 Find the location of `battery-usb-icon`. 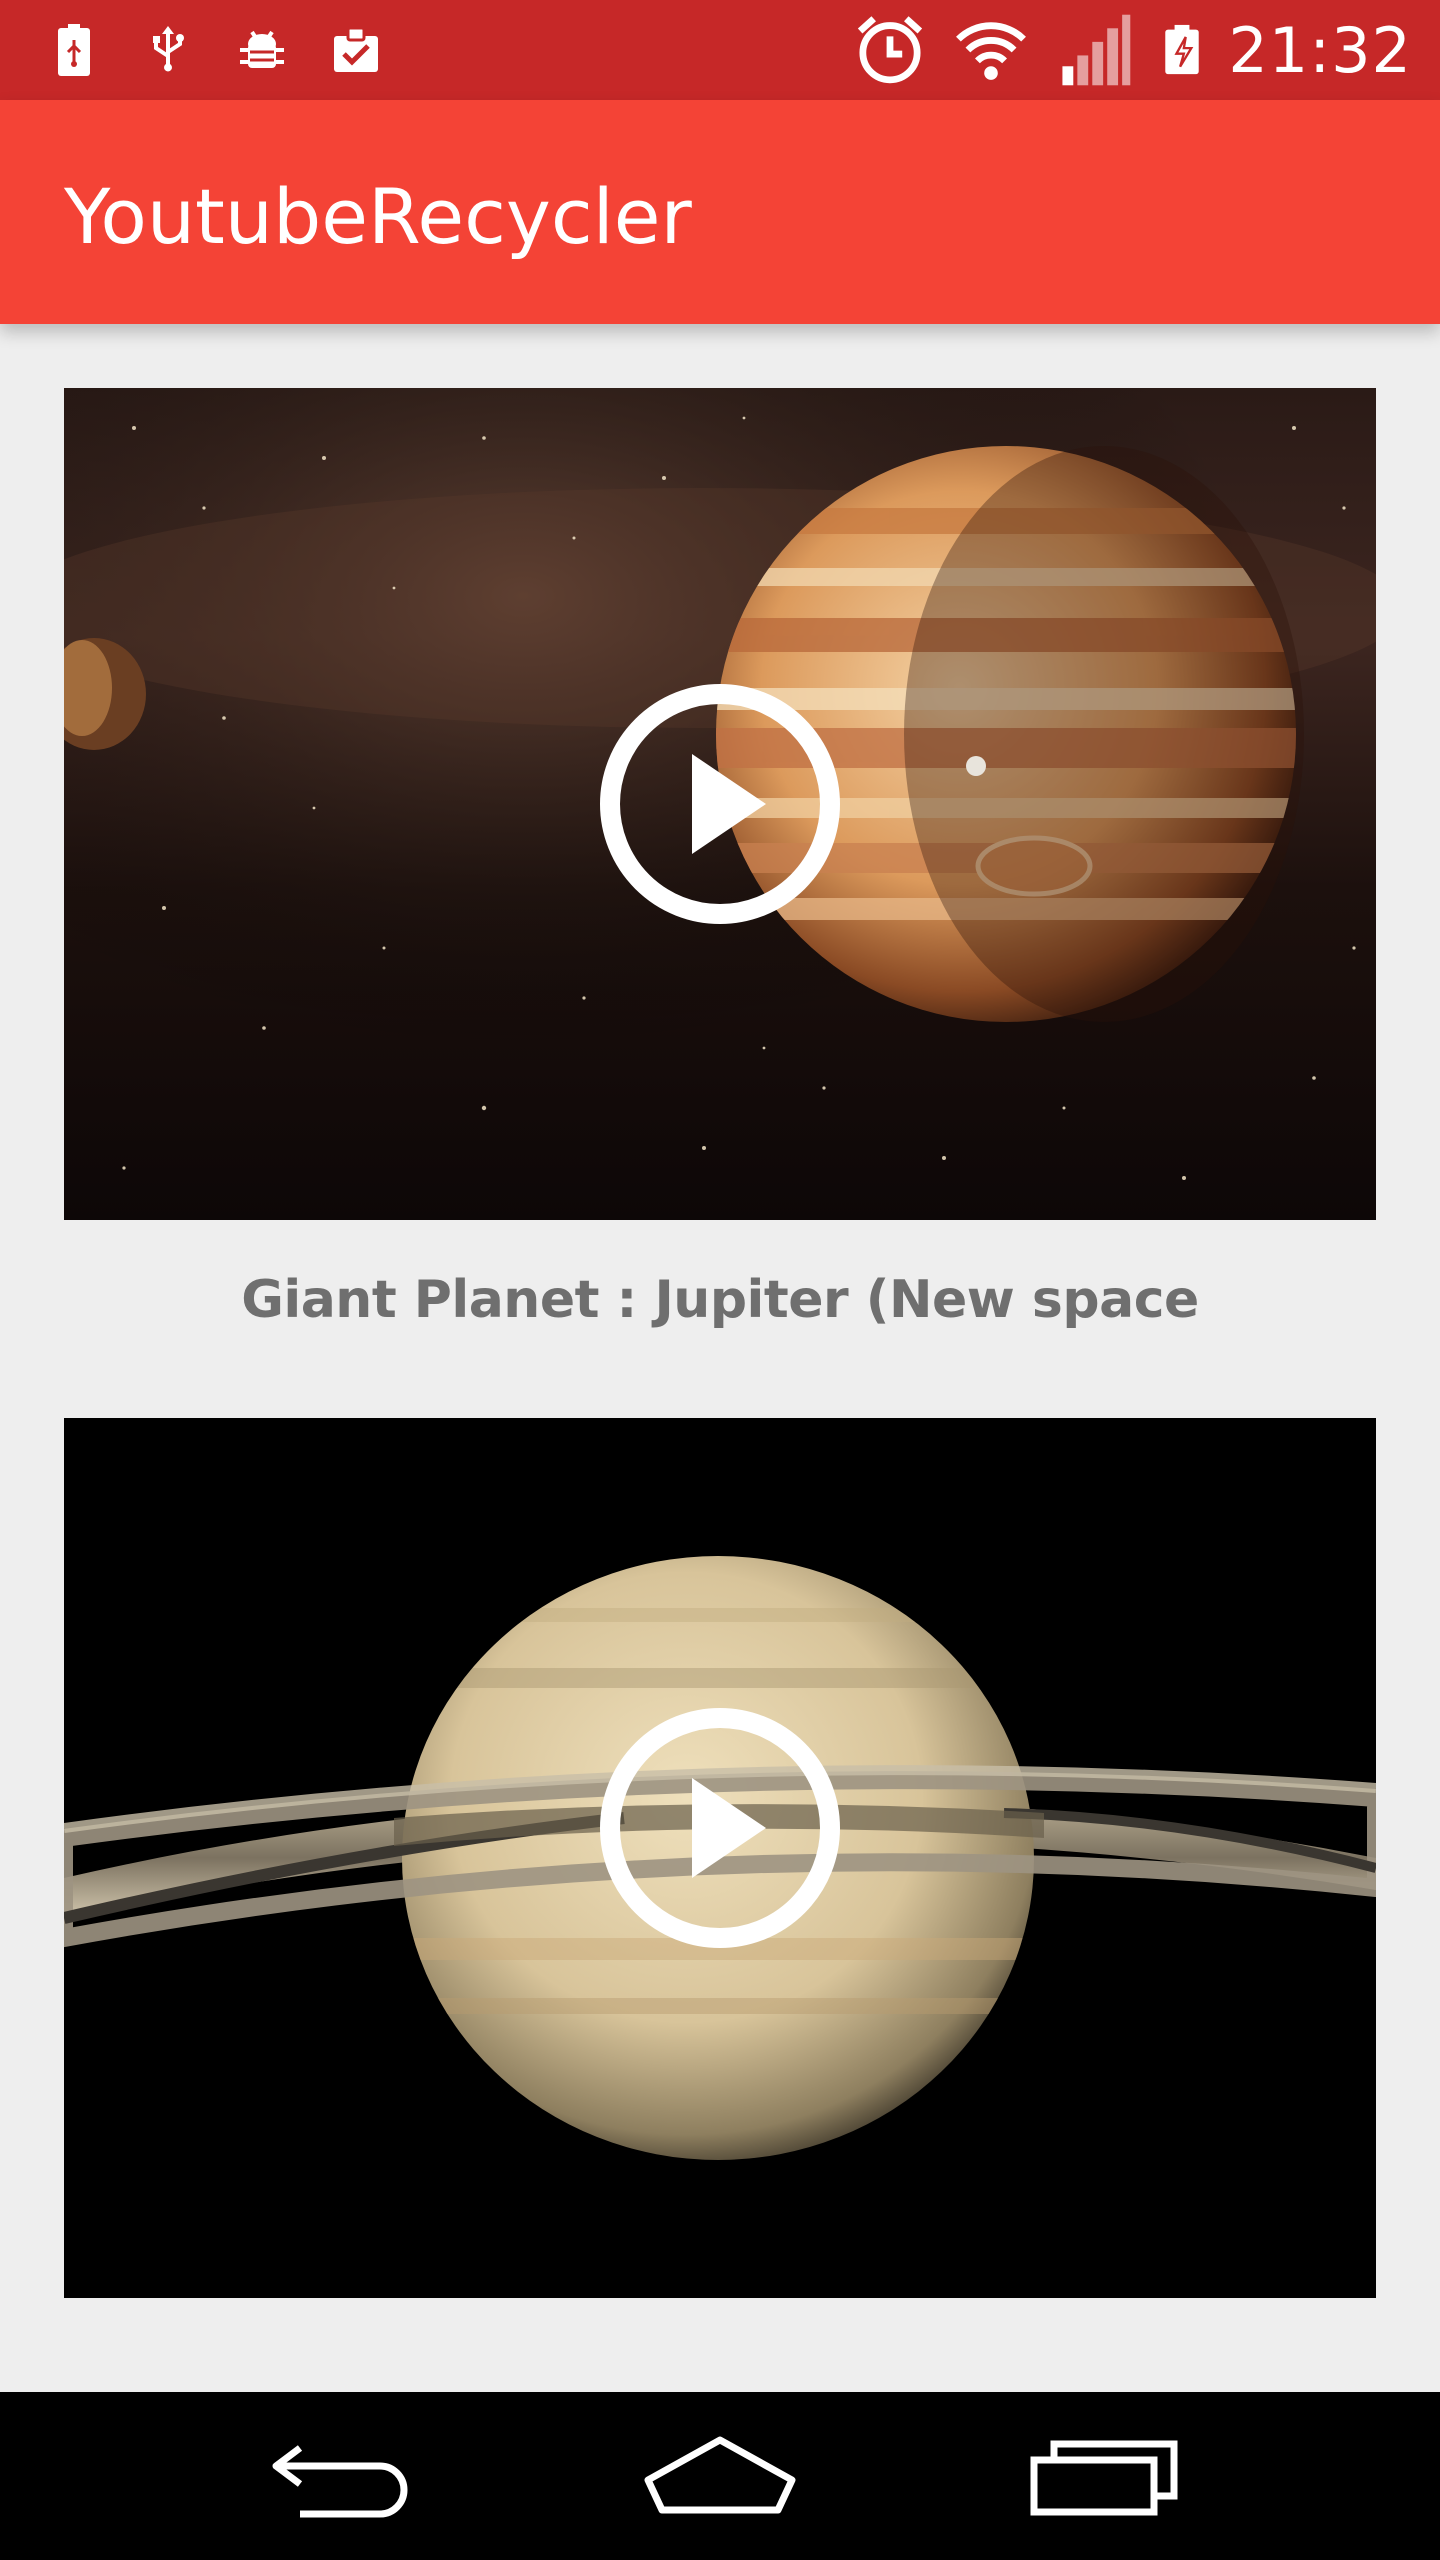

battery-usb-icon is located at coordinates (74, 50).